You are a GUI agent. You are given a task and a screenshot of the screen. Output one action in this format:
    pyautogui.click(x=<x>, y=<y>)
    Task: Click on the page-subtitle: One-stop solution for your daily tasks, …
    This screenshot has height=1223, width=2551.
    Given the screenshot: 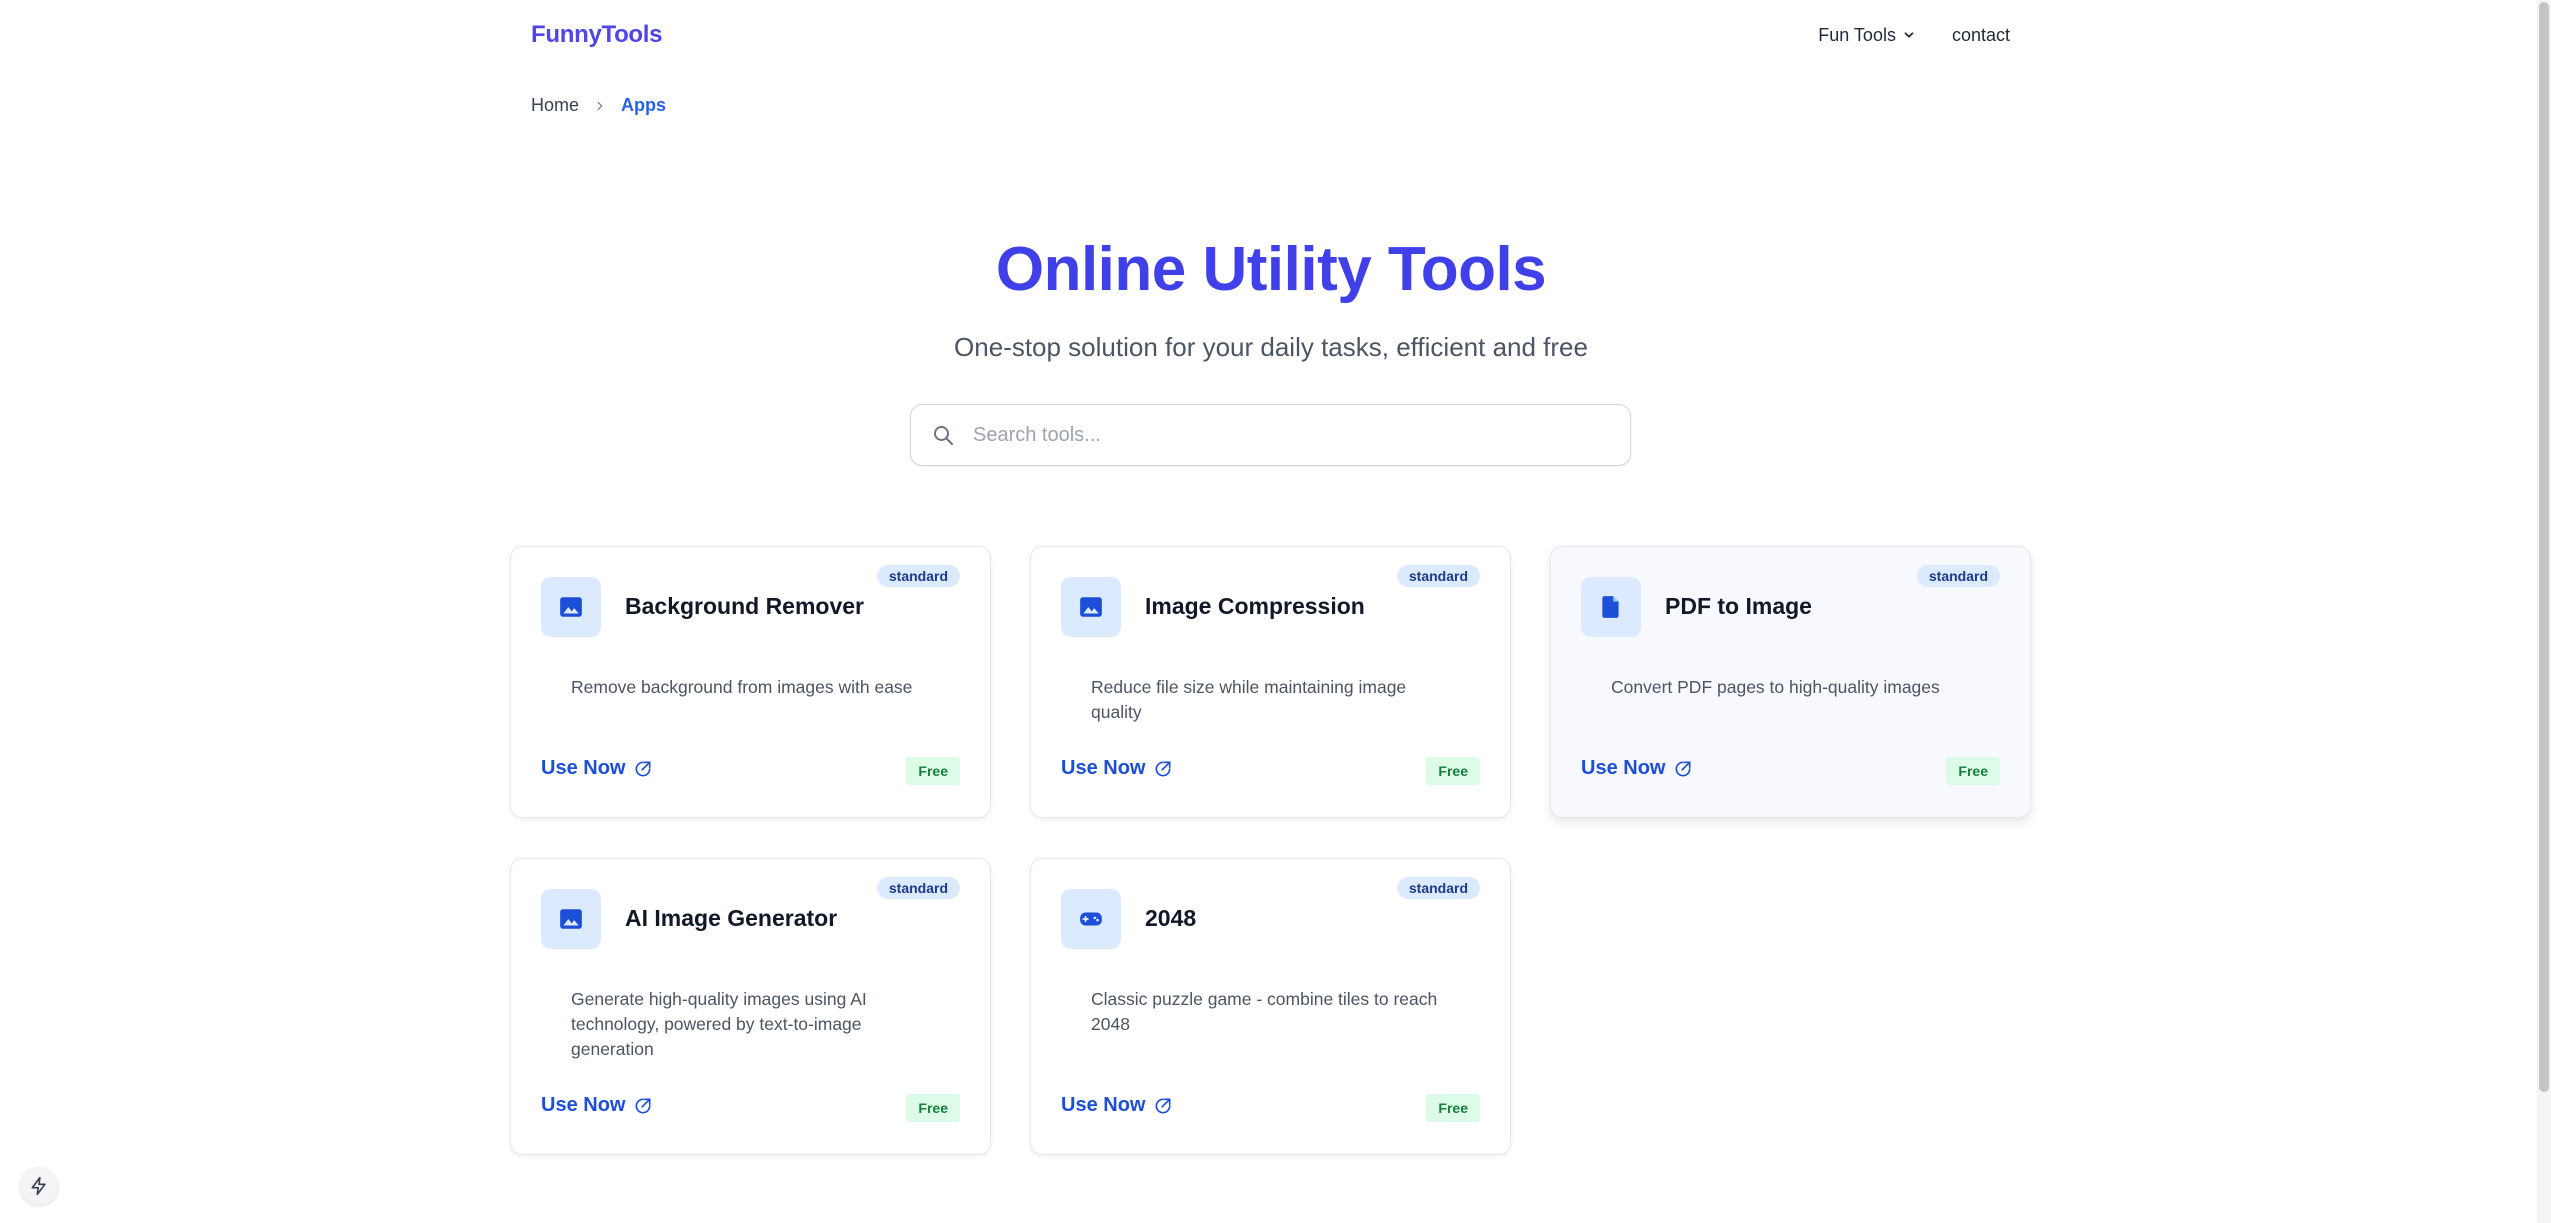 What is the action you would take?
    pyautogui.click(x=1271, y=347)
    